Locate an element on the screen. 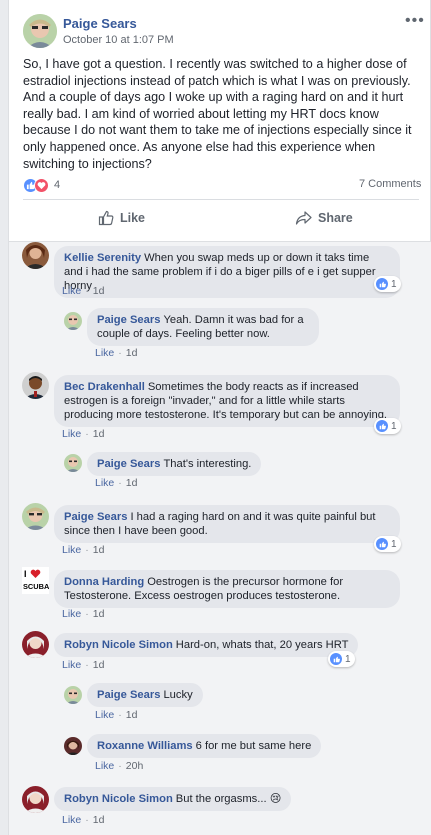 This screenshot has width=431, height=835. comment-time: 20h is located at coordinates (135, 766).